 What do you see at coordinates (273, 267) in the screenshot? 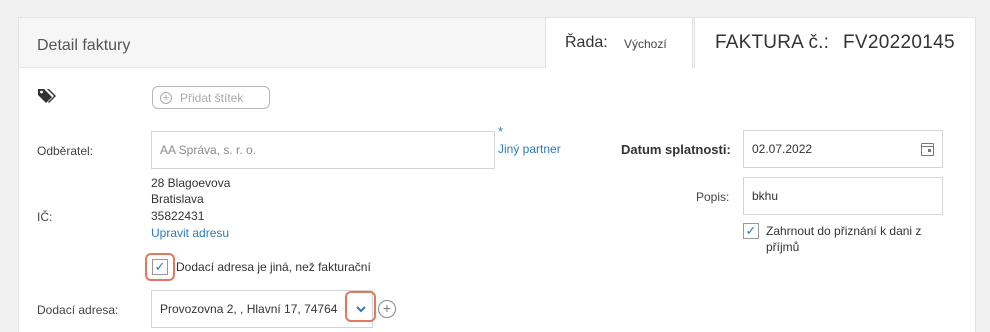
I see `delivery-checkbox-label: Dodací adresa je jiná, než fakturační` at bounding box center [273, 267].